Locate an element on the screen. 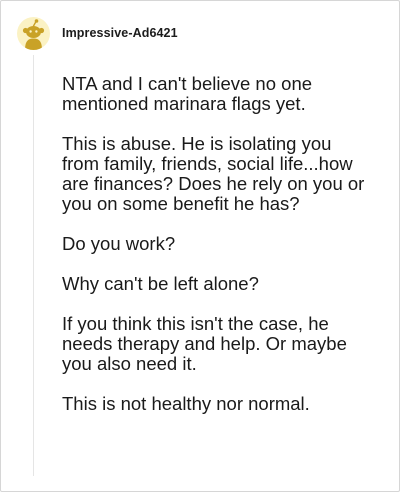  thread-line is located at coordinates (33, 265).